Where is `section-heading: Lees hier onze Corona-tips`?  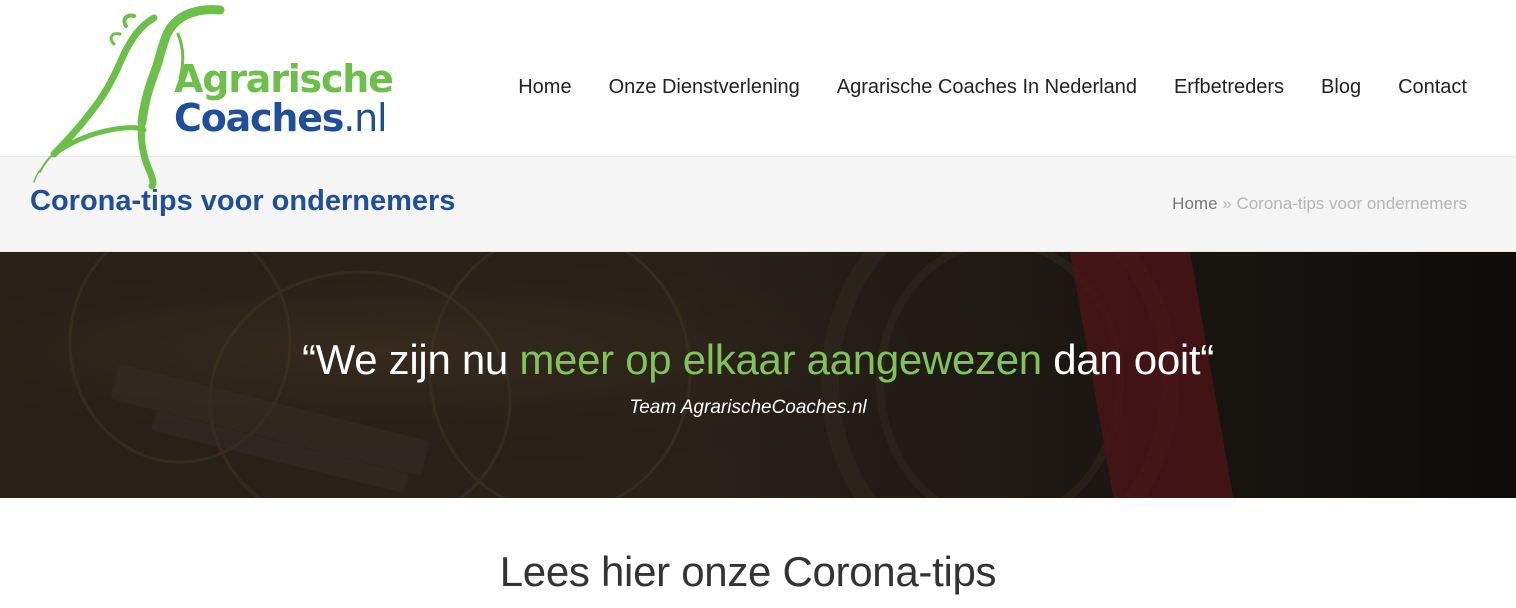 section-heading: Lees hier onze Corona-tips is located at coordinates (748, 571).